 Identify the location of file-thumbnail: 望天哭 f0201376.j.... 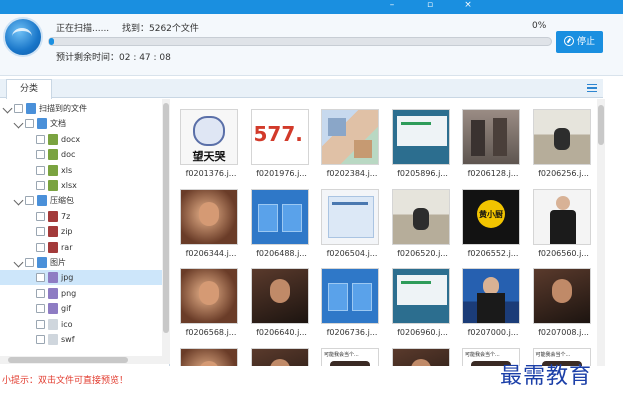
(211, 142).